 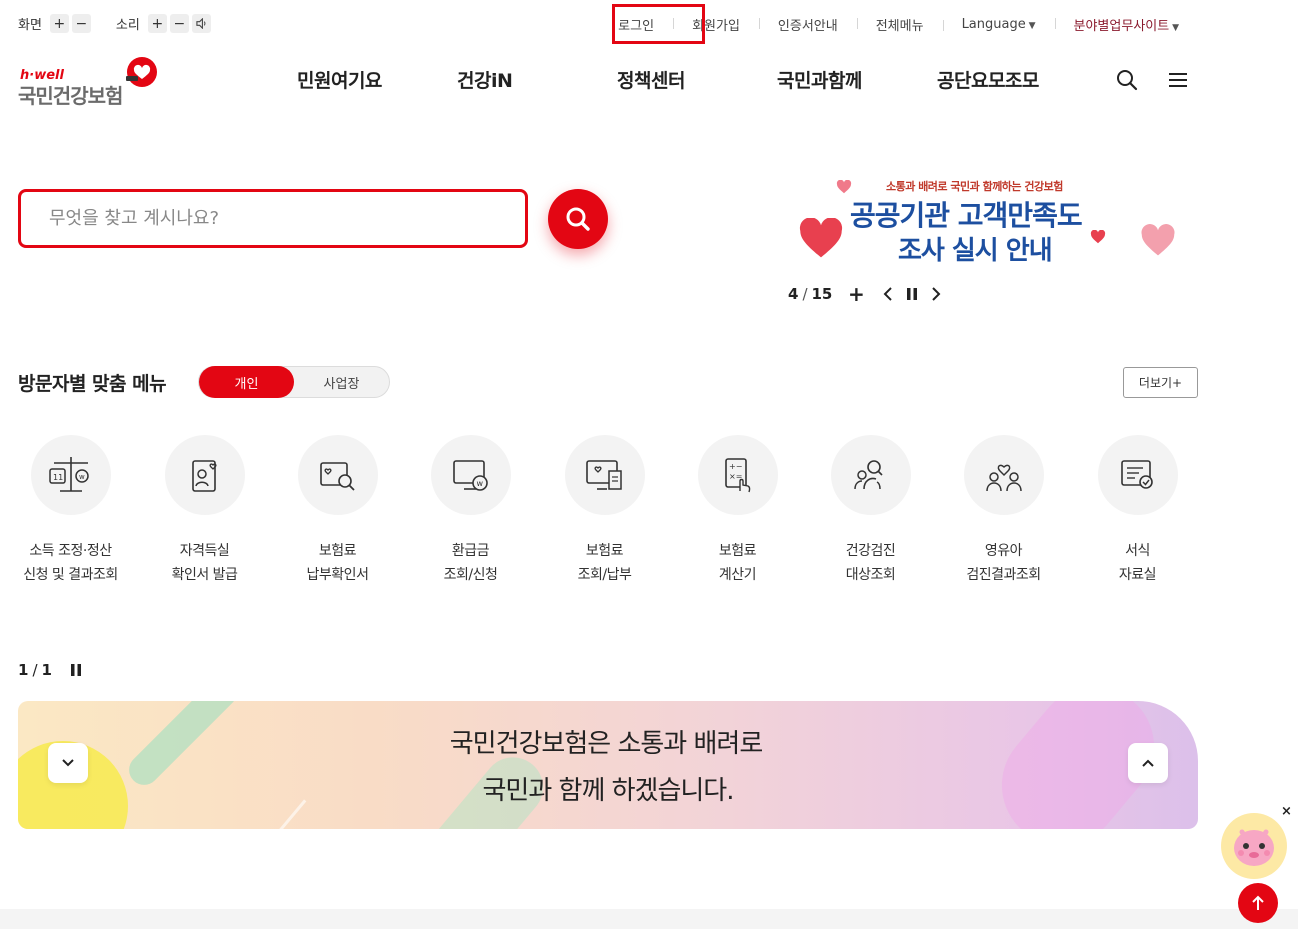 I want to click on service-item: 11 w 소득 조정·정산신청 및 결과조회, so click(x=70, y=511).